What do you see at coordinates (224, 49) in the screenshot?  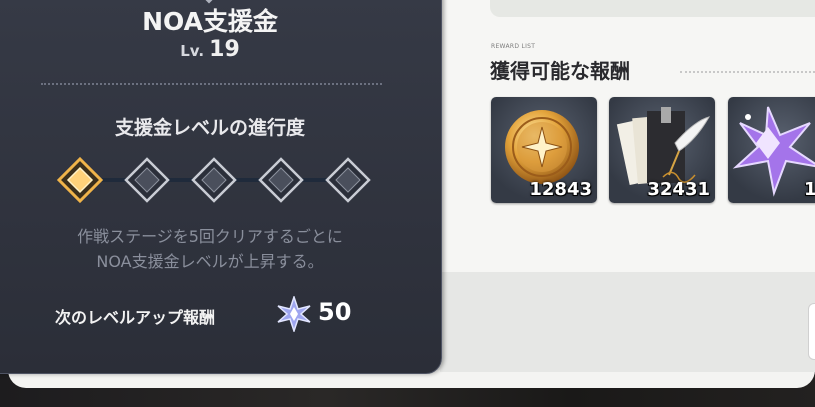 I see `level-value: 19` at bounding box center [224, 49].